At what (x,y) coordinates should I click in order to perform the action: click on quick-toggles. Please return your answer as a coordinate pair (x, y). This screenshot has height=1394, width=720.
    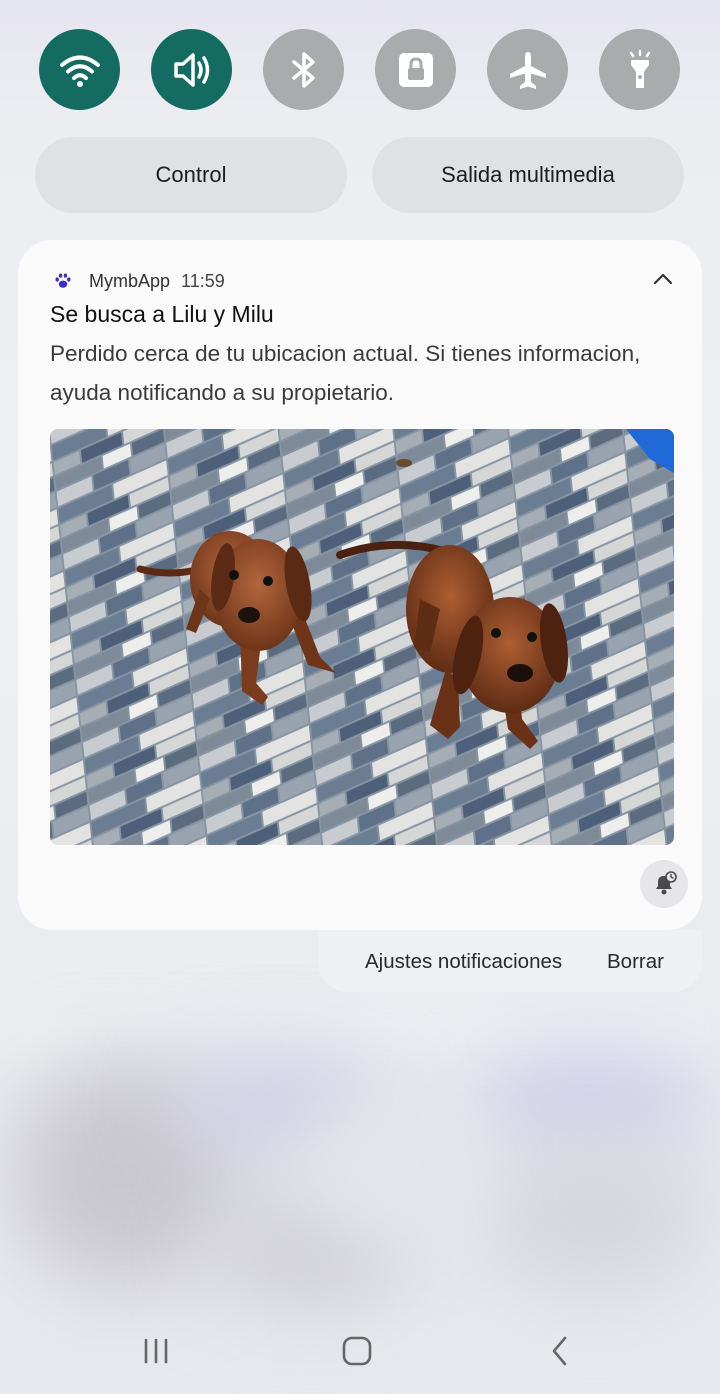
    Looking at the image, I should click on (360, 69).